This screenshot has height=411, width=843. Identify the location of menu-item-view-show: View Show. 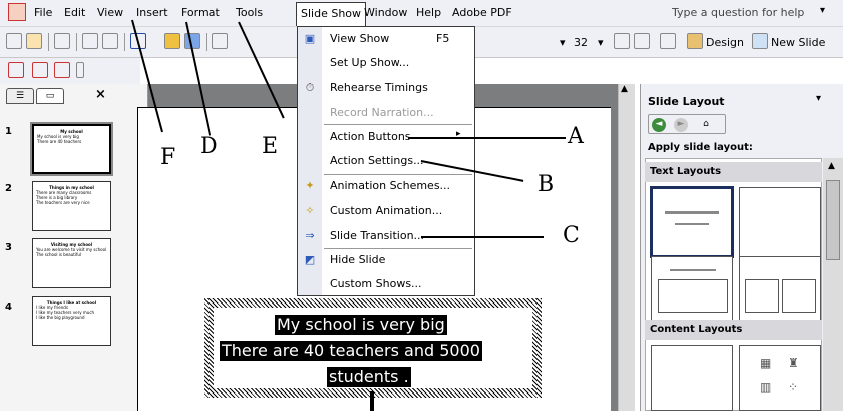
(359, 38).